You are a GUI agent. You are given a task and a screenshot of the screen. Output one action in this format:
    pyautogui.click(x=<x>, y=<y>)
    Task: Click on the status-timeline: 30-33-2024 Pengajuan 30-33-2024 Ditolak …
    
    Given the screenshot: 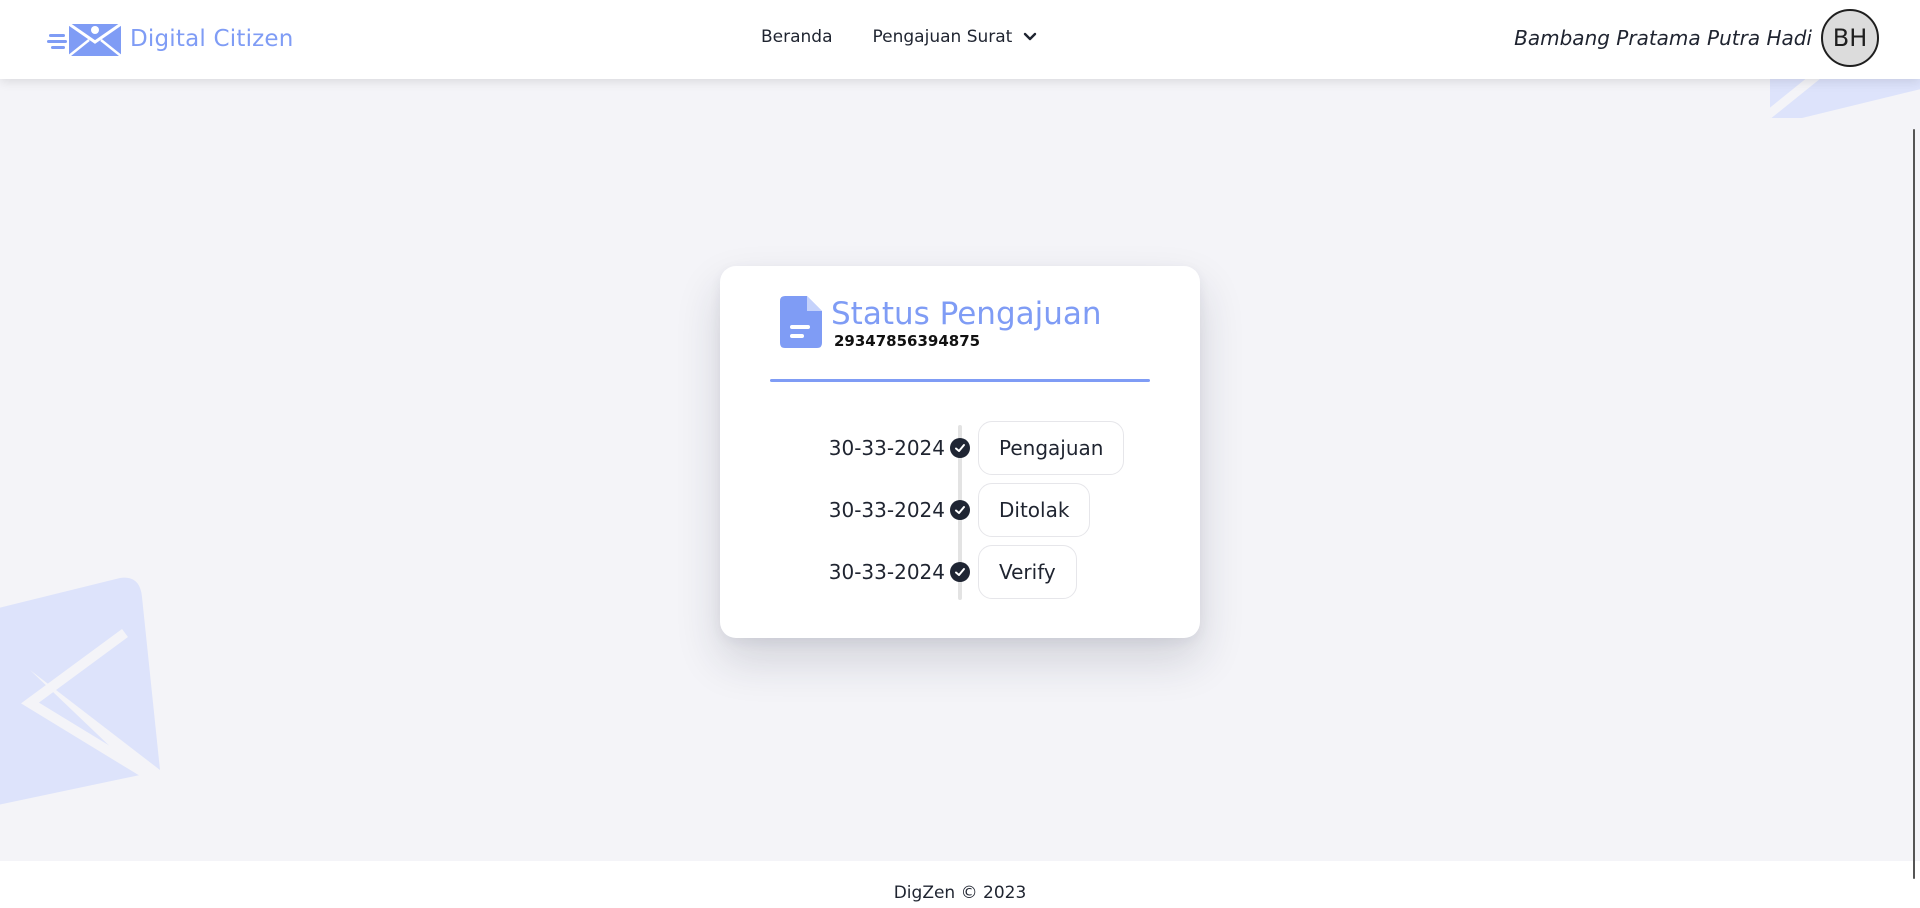 What is the action you would take?
    pyautogui.click(x=960, y=516)
    